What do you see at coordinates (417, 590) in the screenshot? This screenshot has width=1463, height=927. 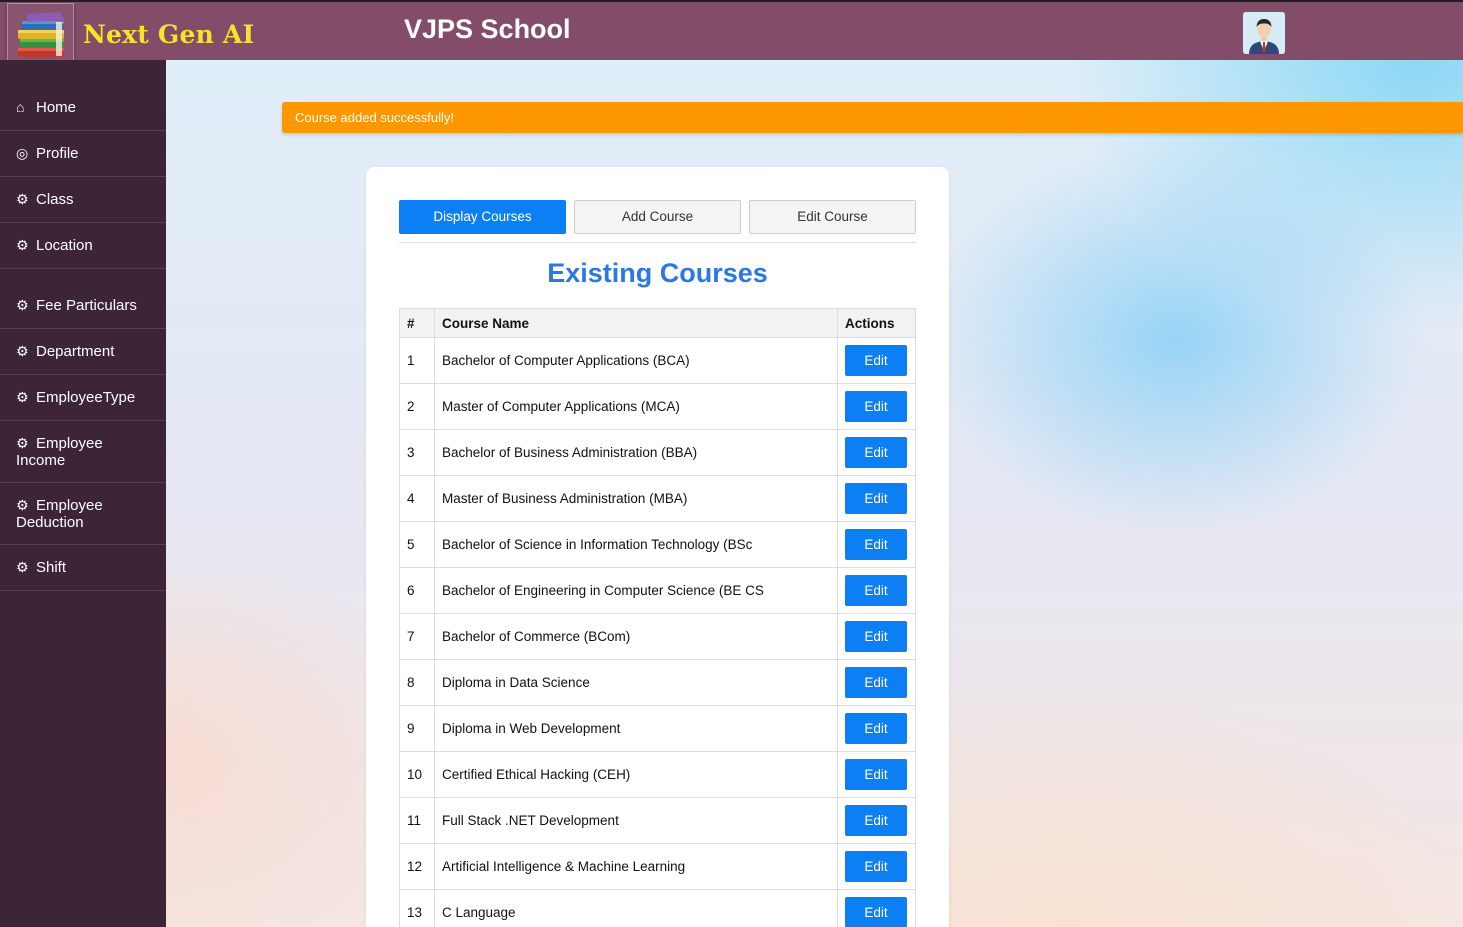 I see `course-number: 6` at bounding box center [417, 590].